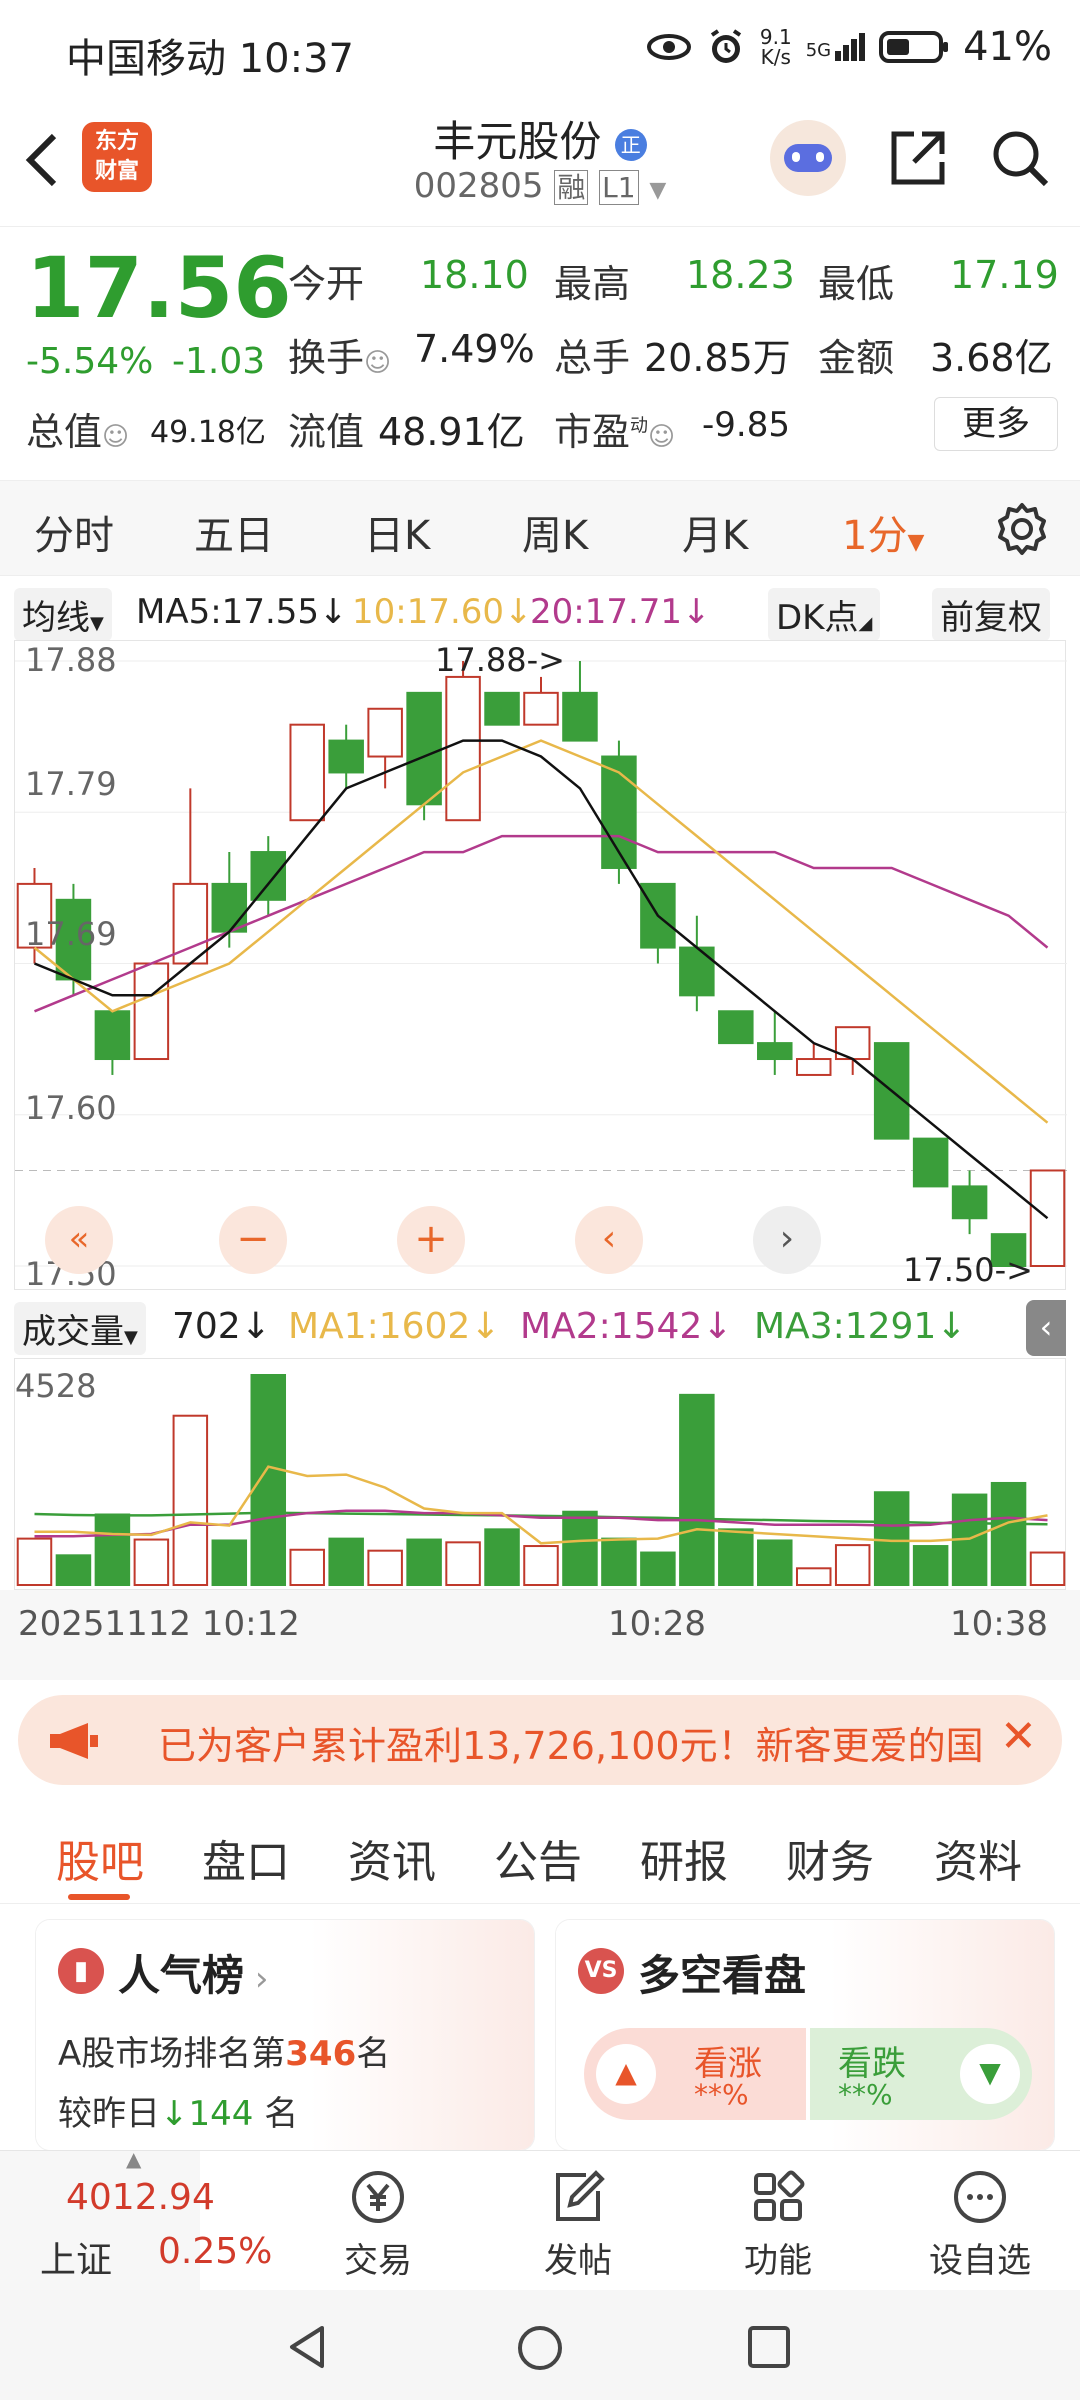 This screenshot has width=1080, height=2400. I want to click on more-dots-icon, so click(980, 2197).